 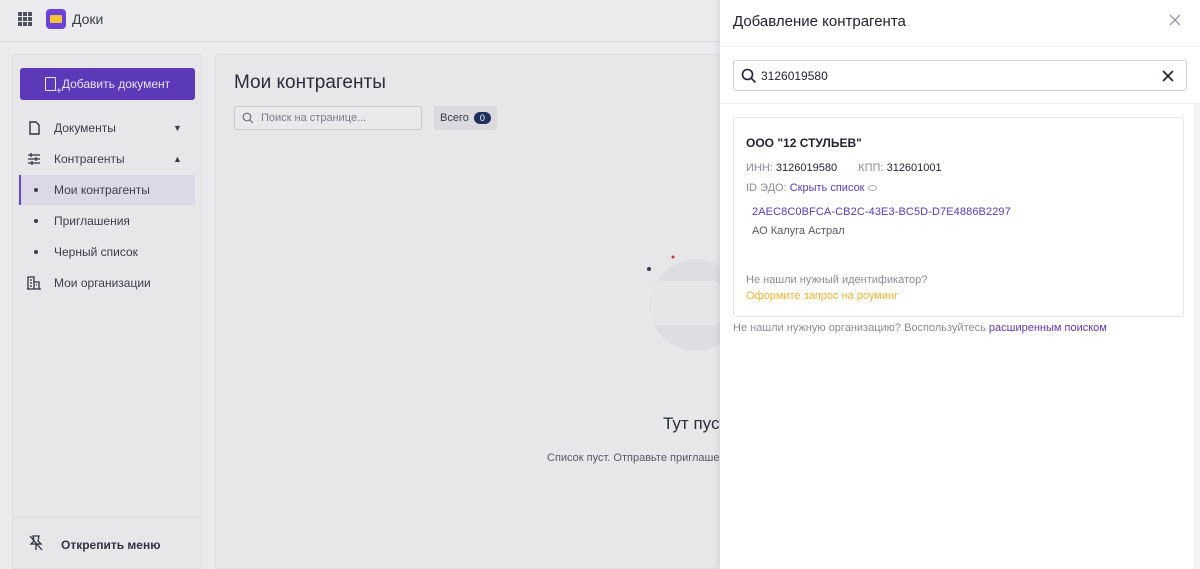 I want to click on document-icon, so click(x=34, y=128).